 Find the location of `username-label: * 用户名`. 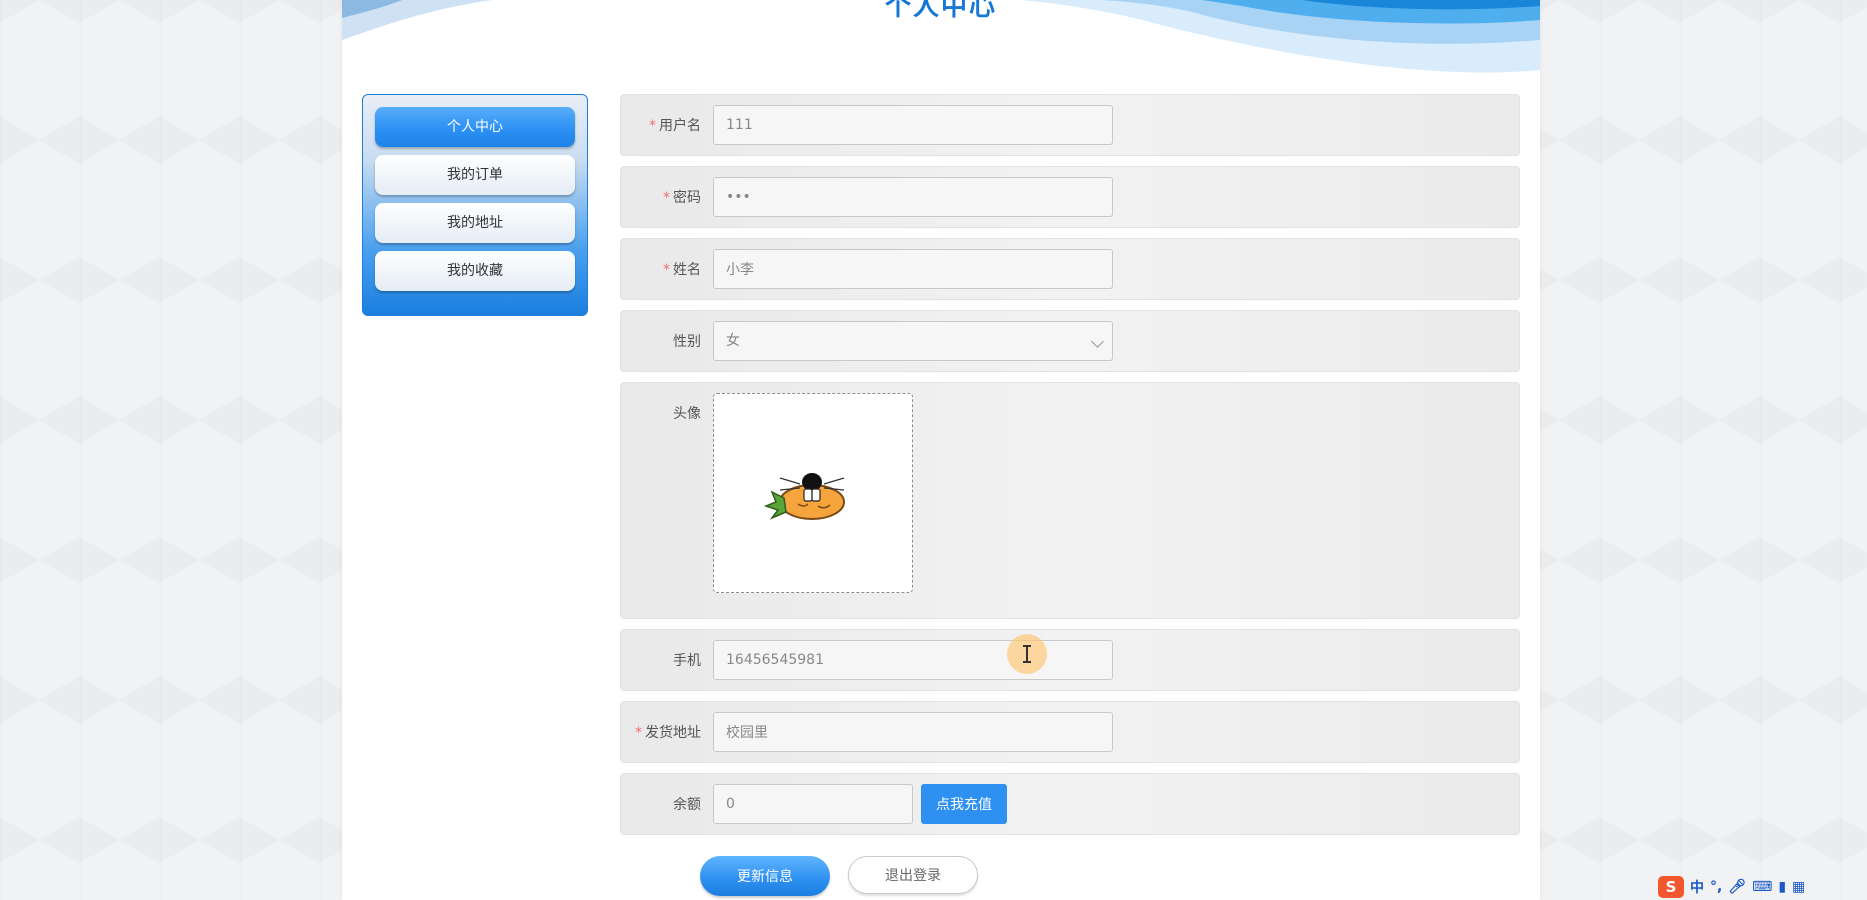

username-label: * 用户名 is located at coordinates (675, 126).